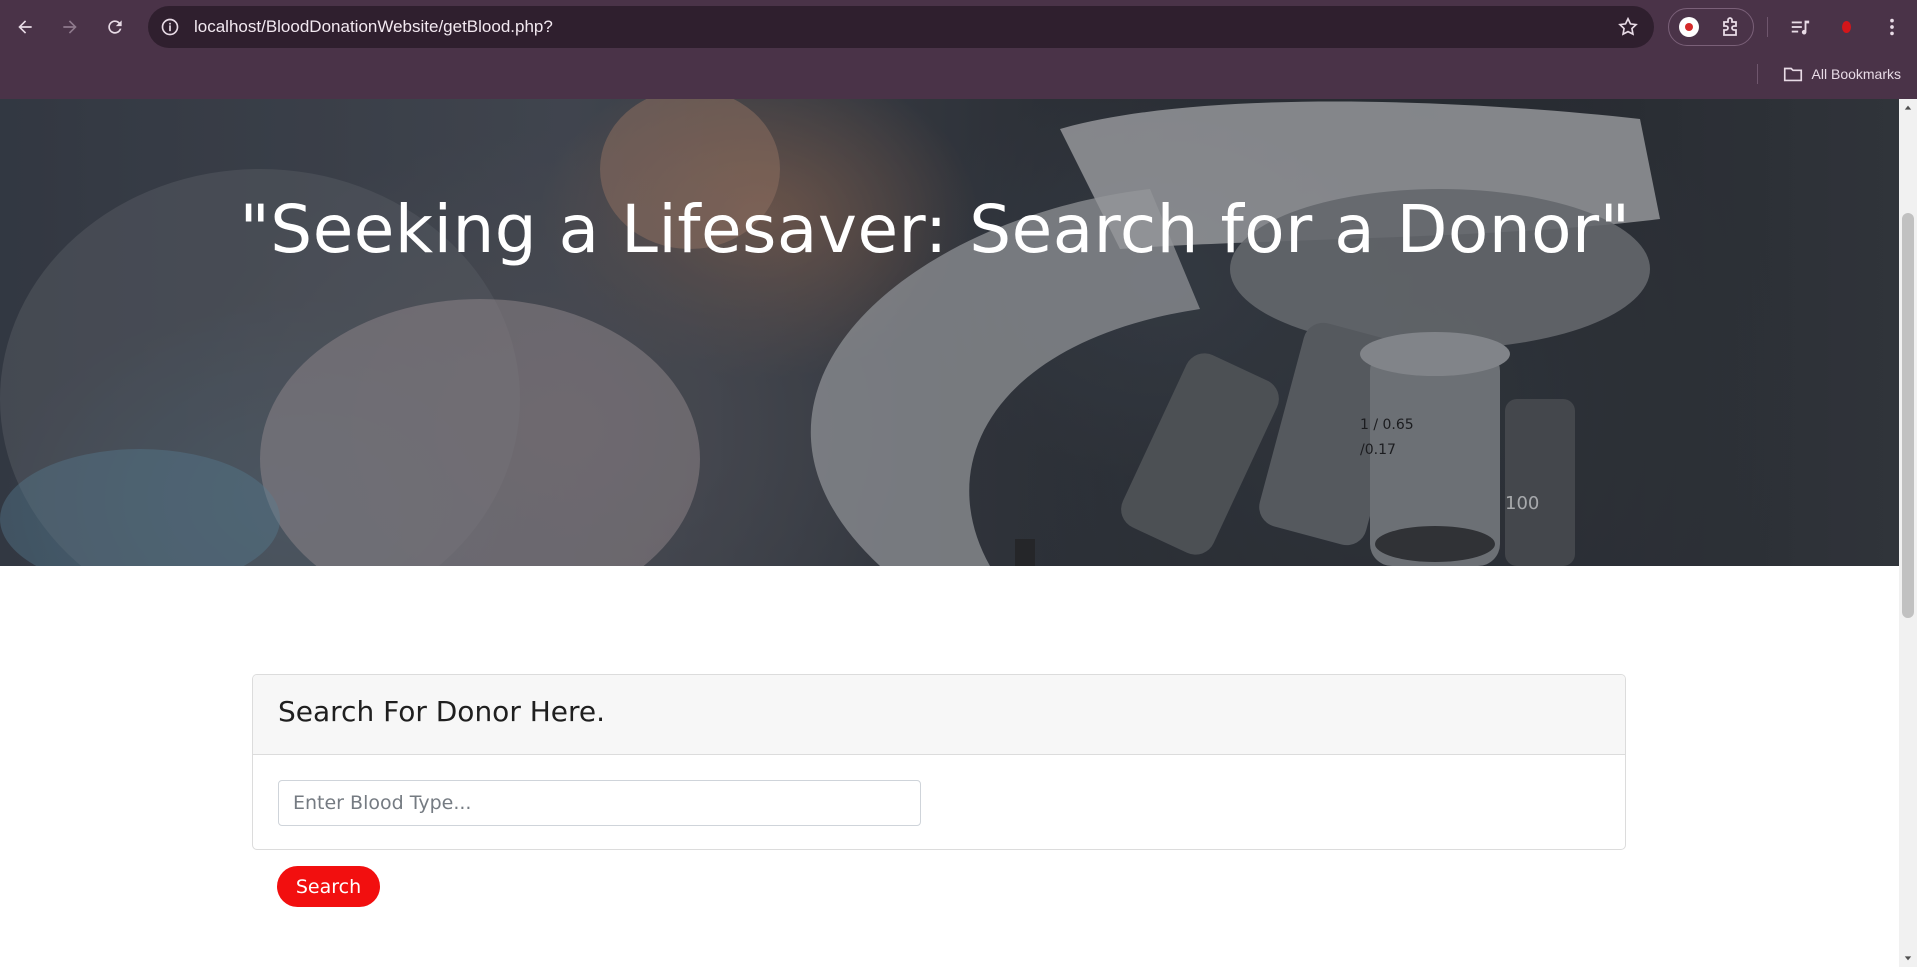 This screenshot has width=1917, height=967. I want to click on forward-button, so click(70, 27).